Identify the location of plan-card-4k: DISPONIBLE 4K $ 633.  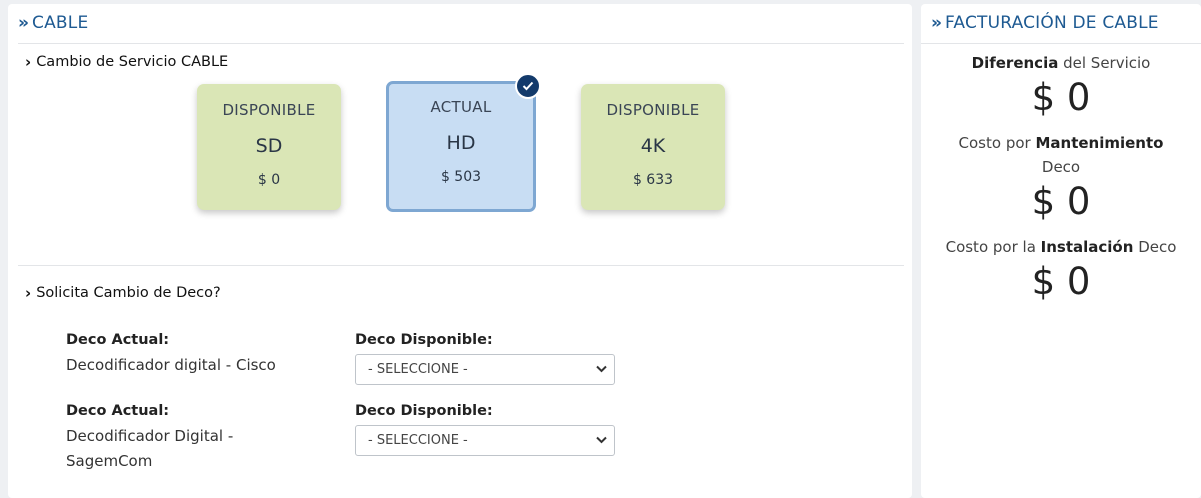
(653, 147).